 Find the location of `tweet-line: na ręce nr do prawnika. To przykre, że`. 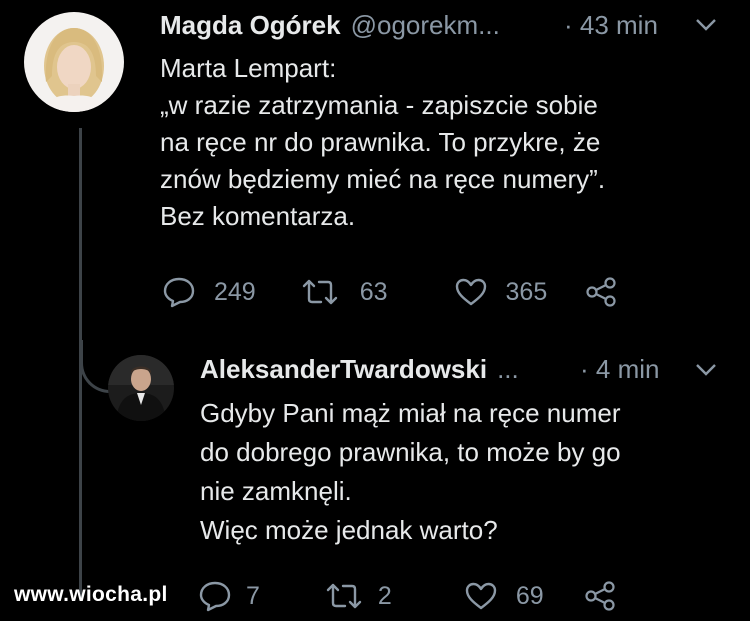

tweet-line: na ręce nr do prawnika. To przykre, że is located at coordinates (380, 142).